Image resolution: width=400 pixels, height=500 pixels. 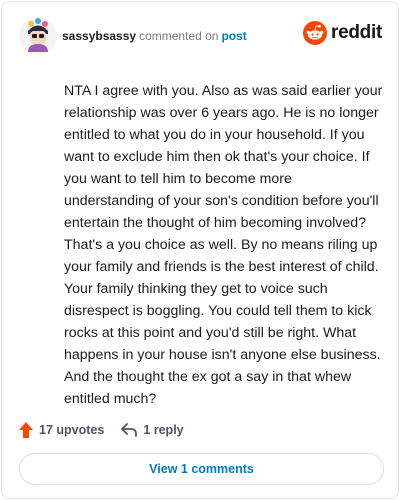 I want to click on reddit-snoo-icon, so click(x=315, y=33).